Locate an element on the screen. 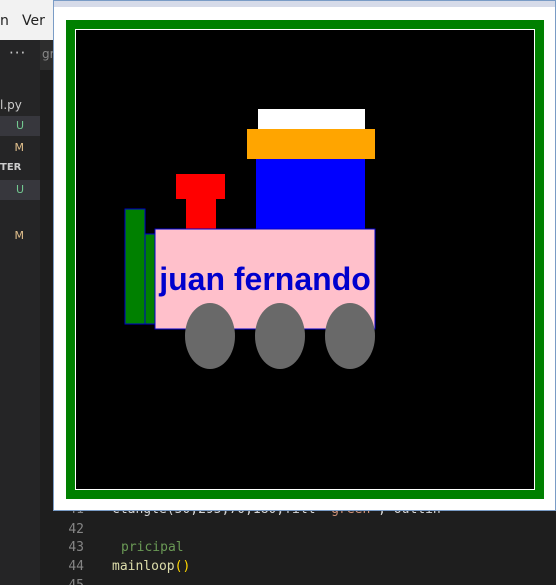 This screenshot has height=585, width=556. explorer-row-untracked: U is located at coordinates (20, 126).